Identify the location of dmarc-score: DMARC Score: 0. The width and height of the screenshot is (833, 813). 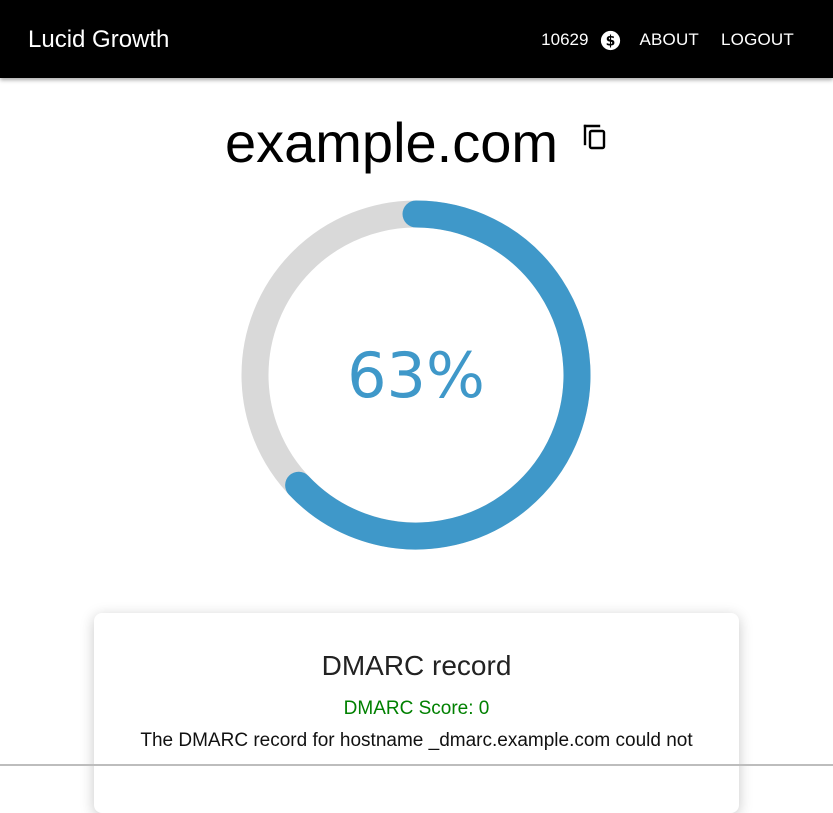
(416, 708).